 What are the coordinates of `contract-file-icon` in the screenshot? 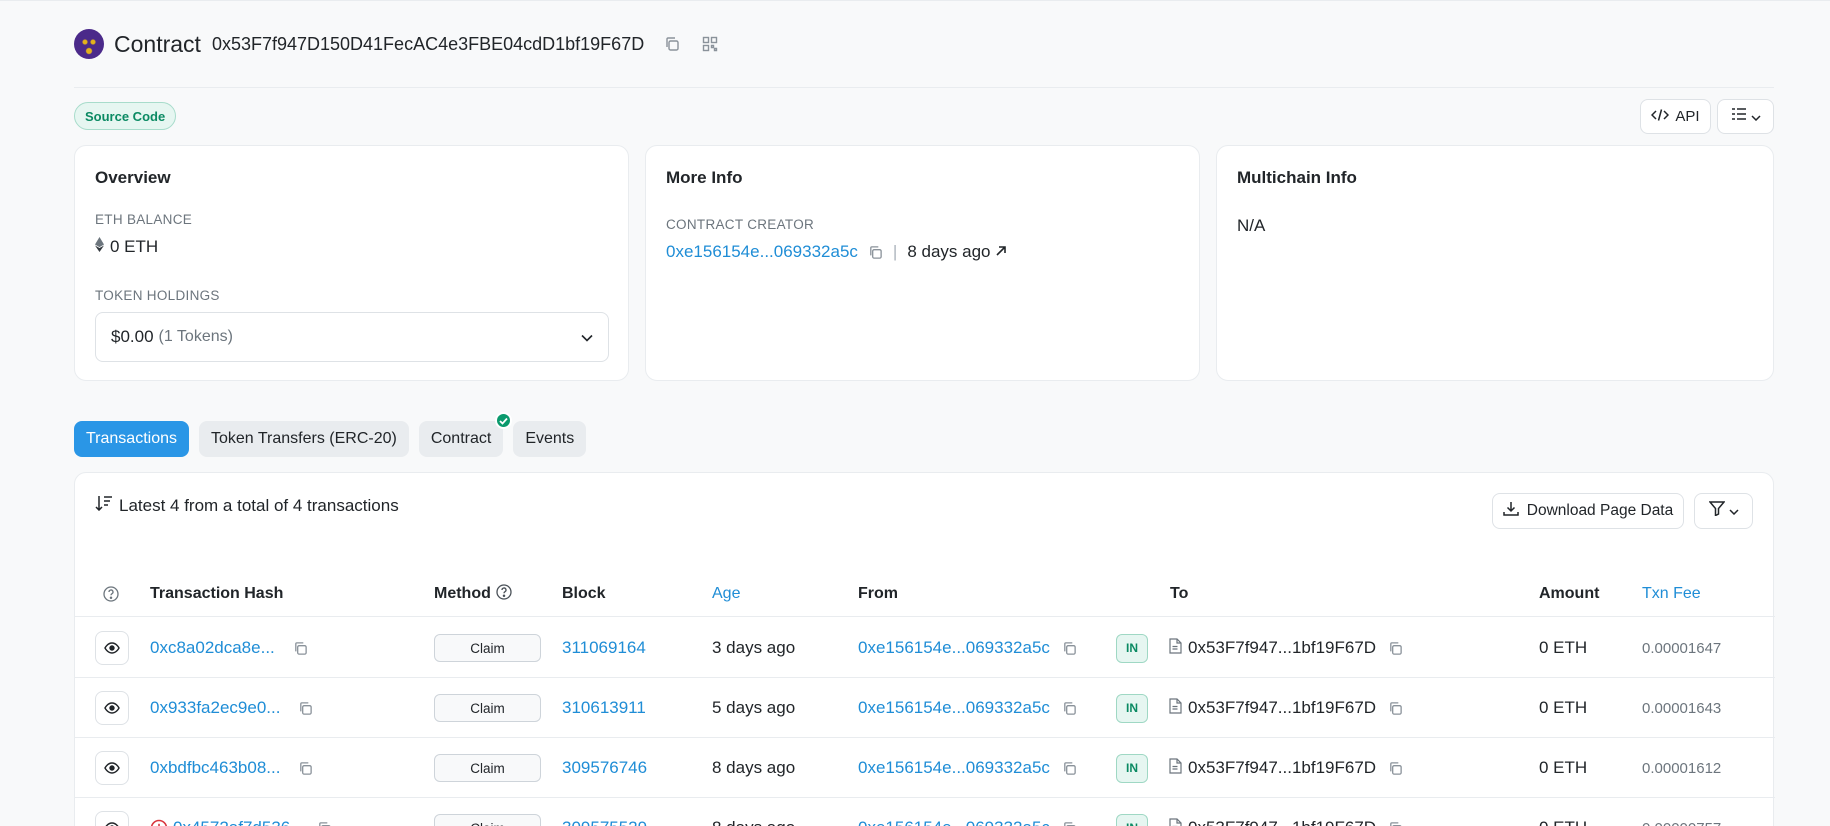 It's located at (1175, 768).